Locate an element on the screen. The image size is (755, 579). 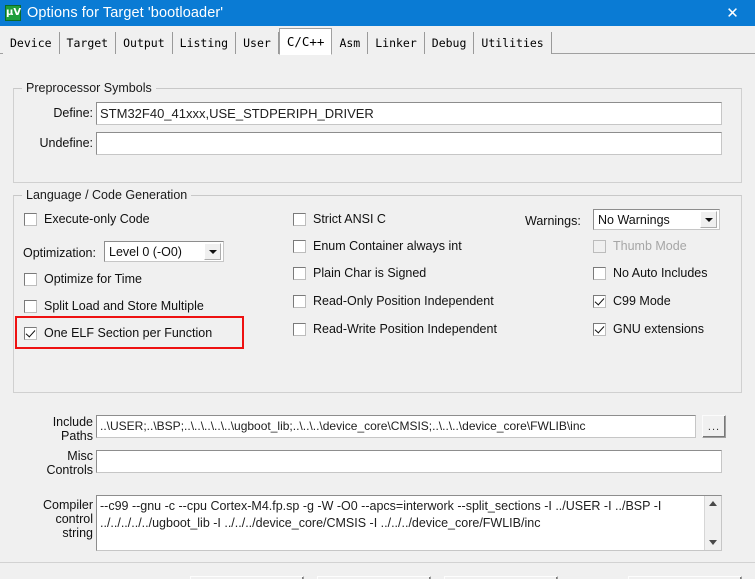
tab-target: Target is located at coordinates (88, 43).